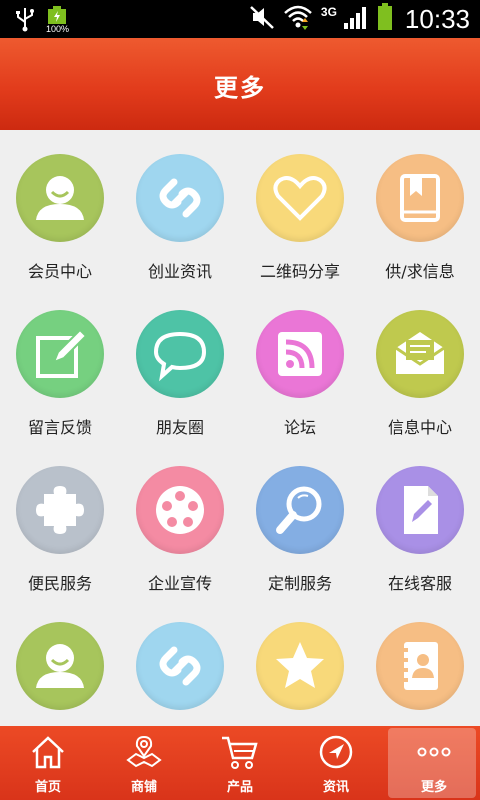  What do you see at coordinates (419, 427) in the screenshot?
I see `grid-item-label: 信息中心` at bounding box center [419, 427].